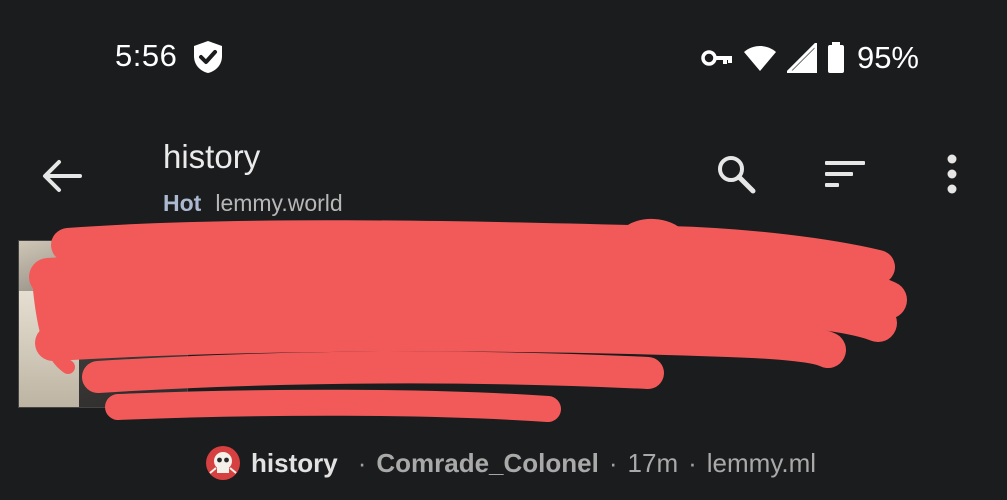 The height and width of the screenshot is (500, 1007). I want to click on battery-percentage: 95%, so click(887, 57).